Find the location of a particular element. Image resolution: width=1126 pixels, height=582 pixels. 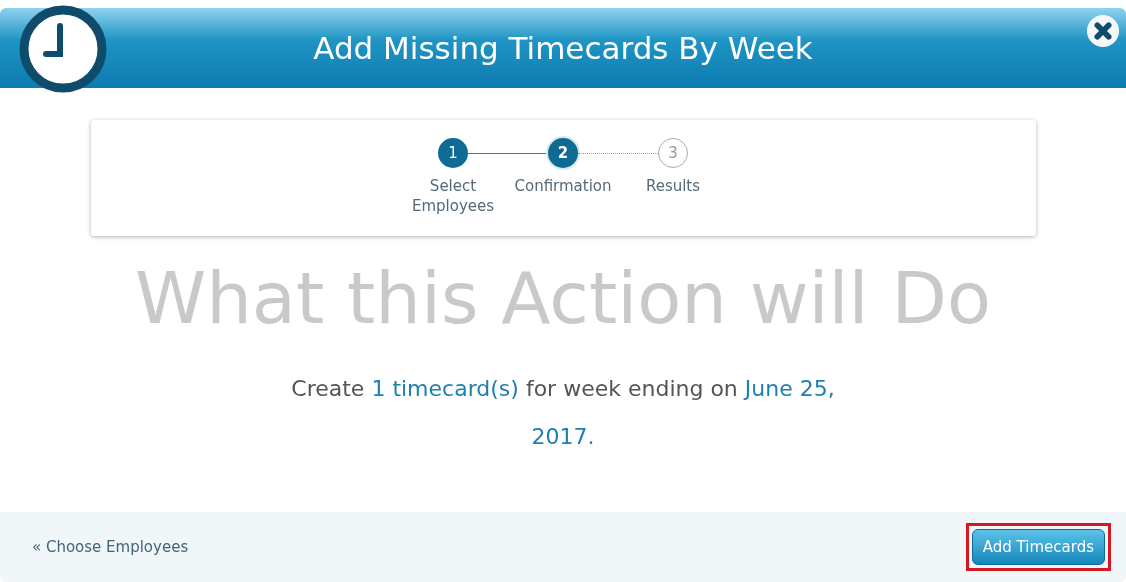

step-label: Results is located at coordinates (673, 186).